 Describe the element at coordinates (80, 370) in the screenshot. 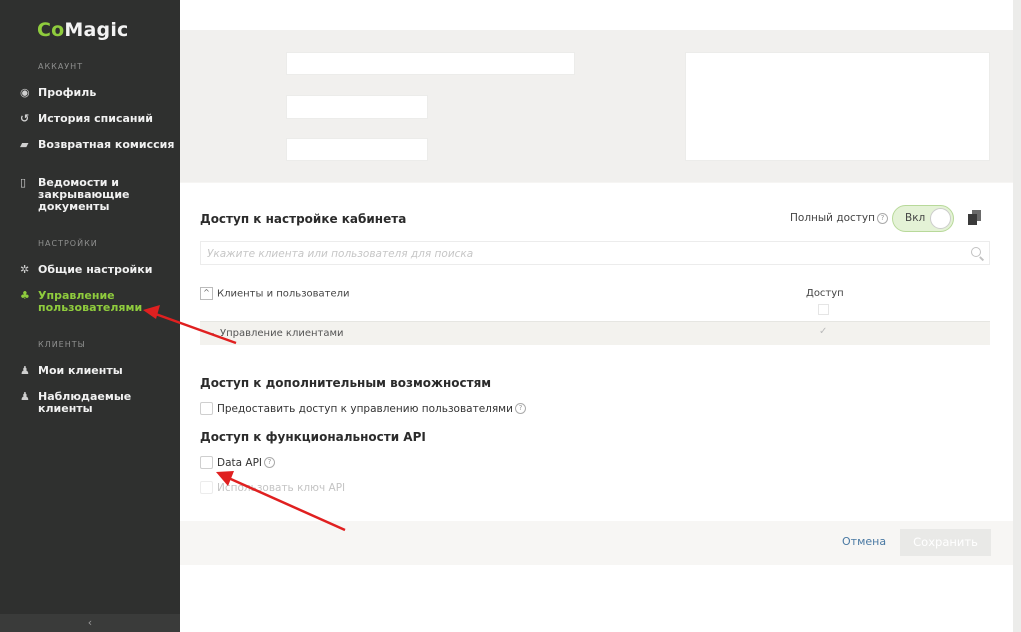

I see `sidebar-item-label: Мои клиенты` at that location.